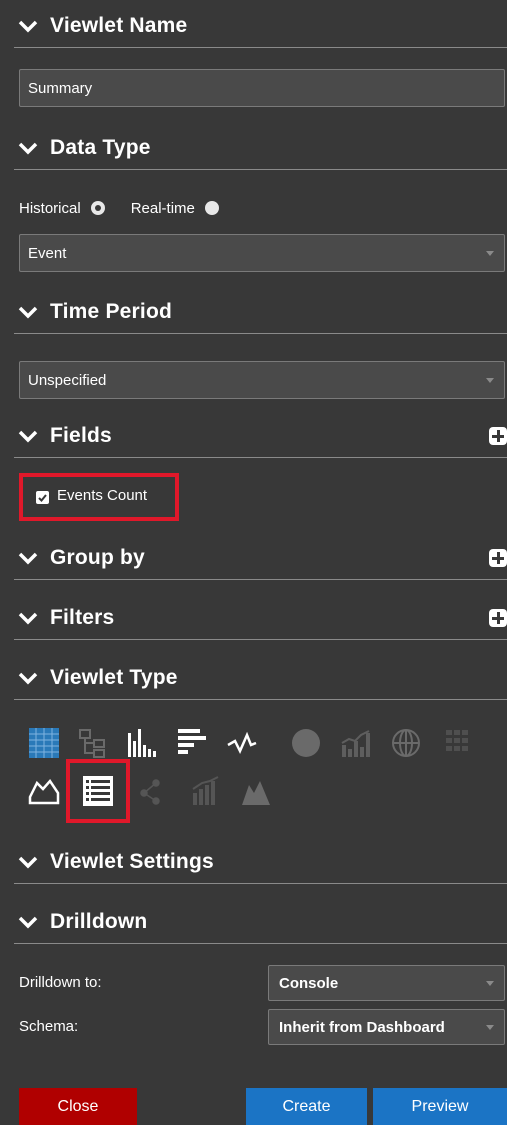 This screenshot has width=507, height=1125. What do you see at coordinates (44, 743) in the screenshot?
I see `table-icon` at bounding box center [44, 743].